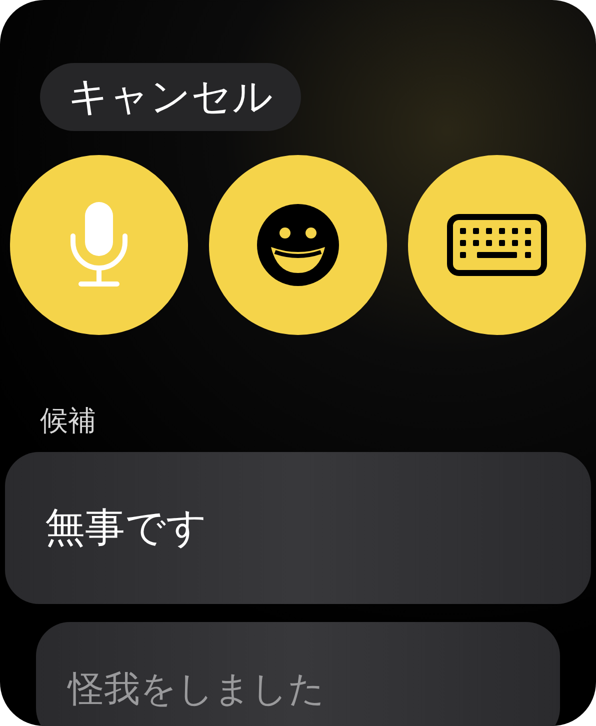  I want to click on smiley-icon, so click(298, 245).